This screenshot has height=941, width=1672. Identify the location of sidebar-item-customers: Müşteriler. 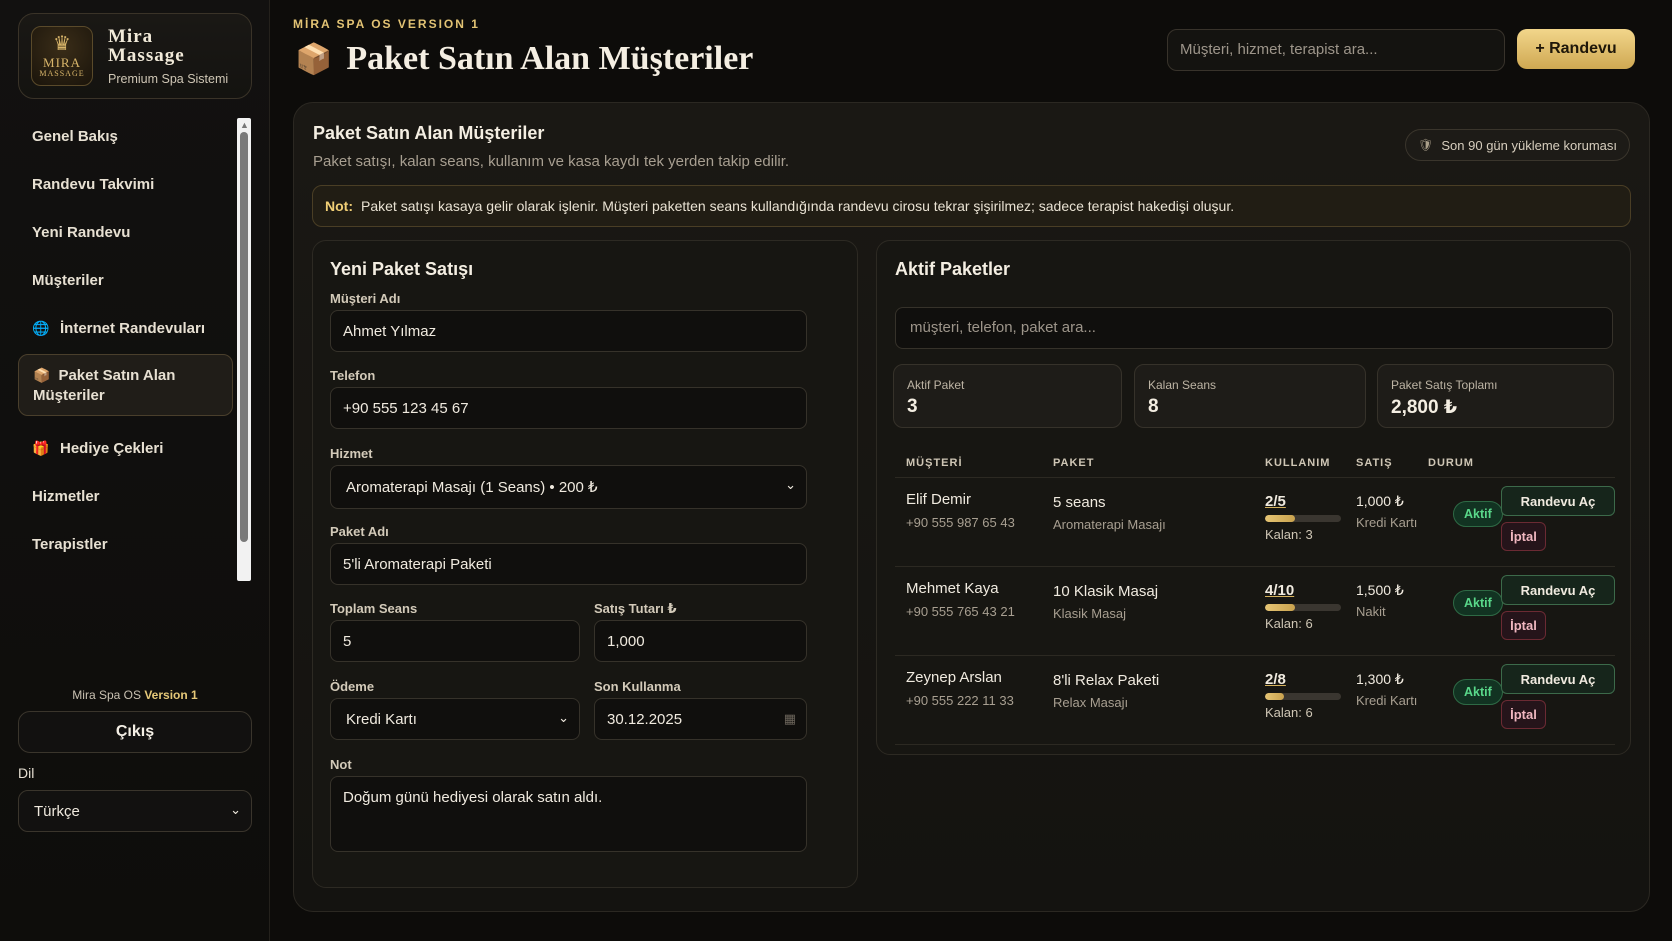
(125, 280).